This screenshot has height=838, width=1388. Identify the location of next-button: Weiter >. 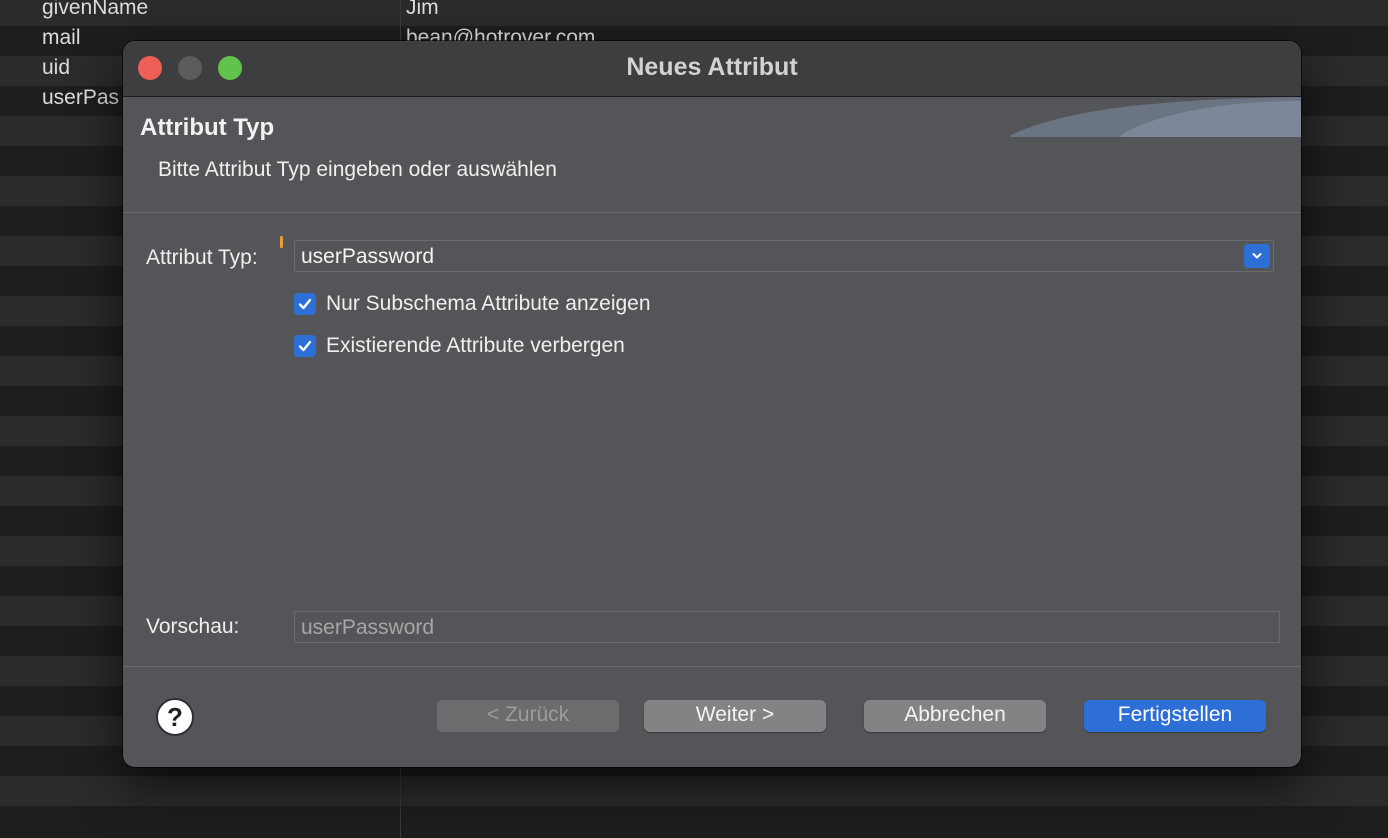
(735, 716).